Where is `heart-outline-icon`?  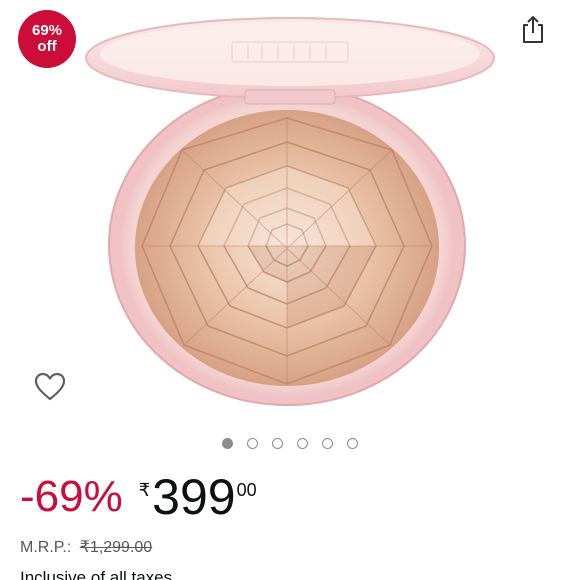 heart-outline-icon is located at coordinates (50, 386).